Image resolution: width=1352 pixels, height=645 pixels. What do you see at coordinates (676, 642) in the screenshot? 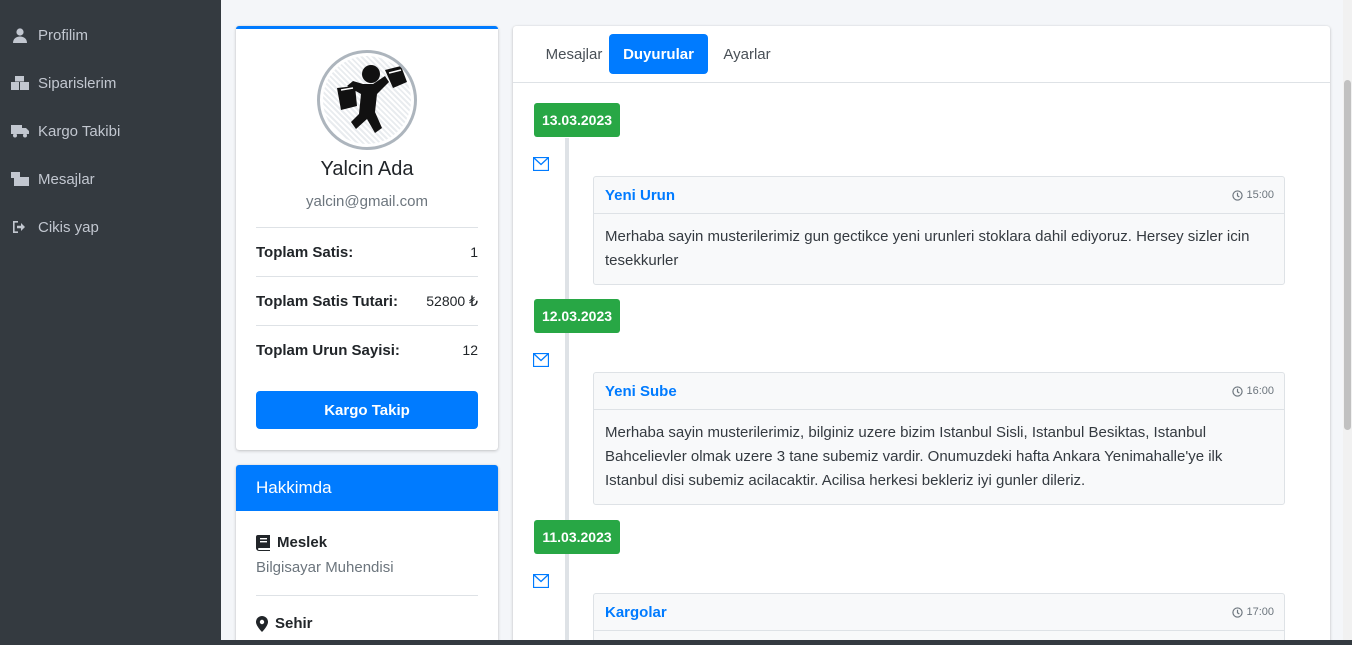
I see `bottom-bar` at bounding box center [676, 642].